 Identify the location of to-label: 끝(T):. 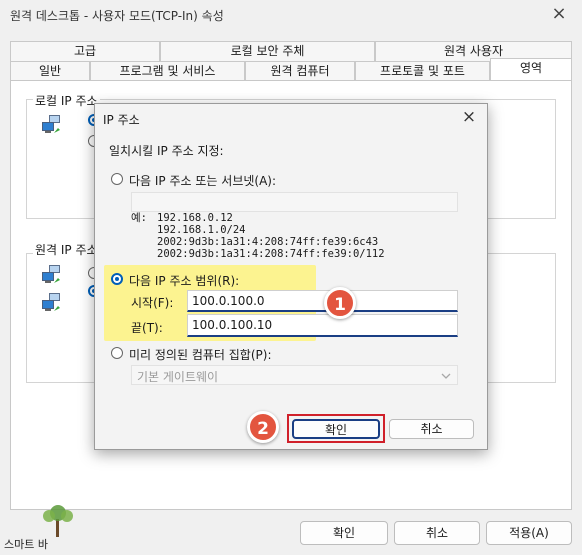
(147, 328).